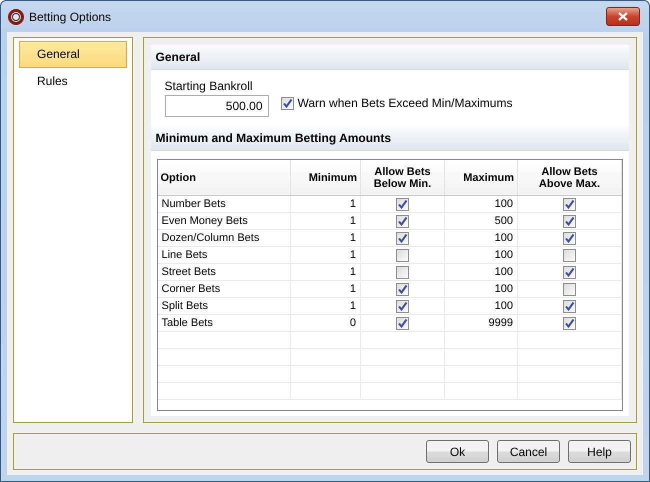  I want to click on table-cell-text: Table Bets, so click(187, 323).